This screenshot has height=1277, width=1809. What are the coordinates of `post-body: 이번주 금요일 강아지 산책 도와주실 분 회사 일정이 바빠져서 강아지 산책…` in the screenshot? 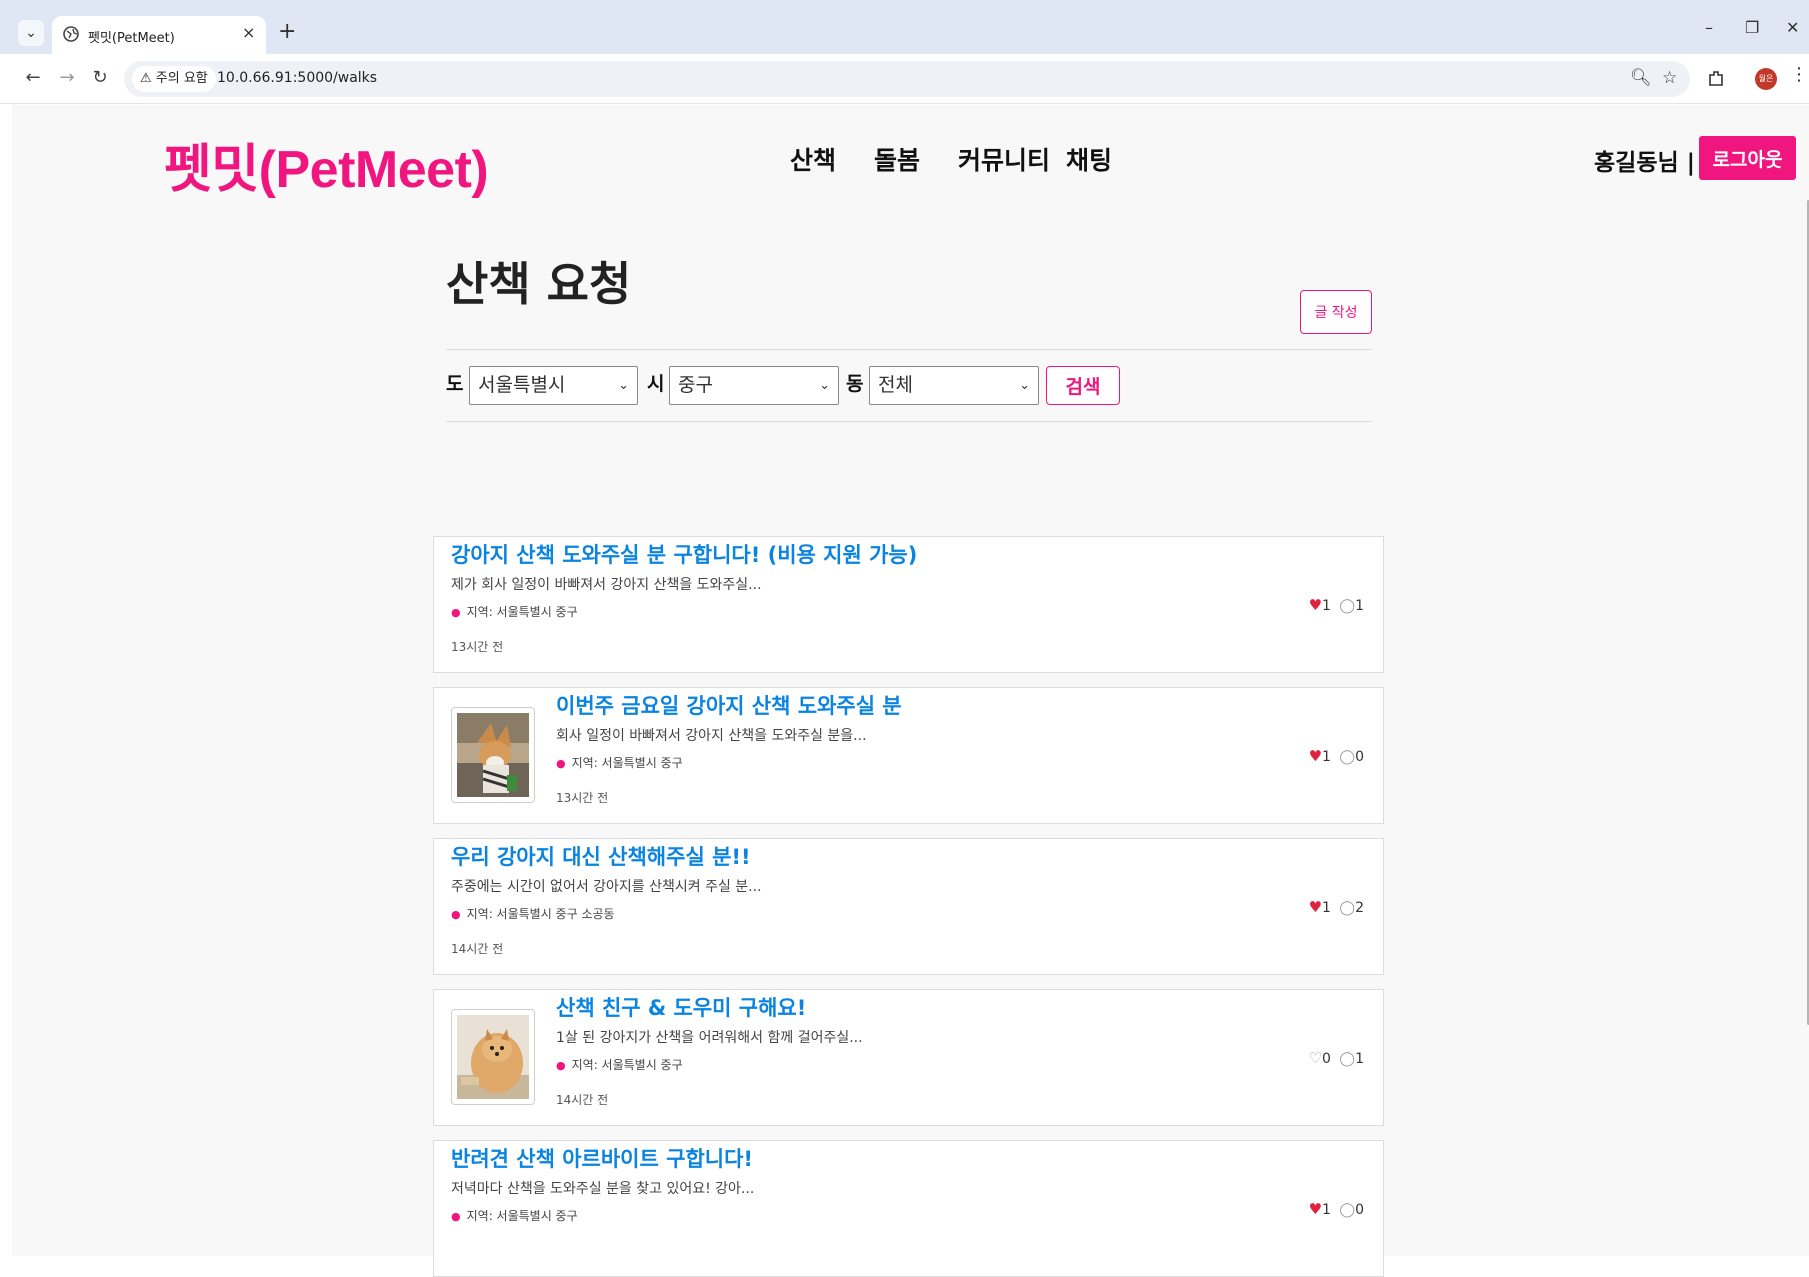 It's located at (729, 749).